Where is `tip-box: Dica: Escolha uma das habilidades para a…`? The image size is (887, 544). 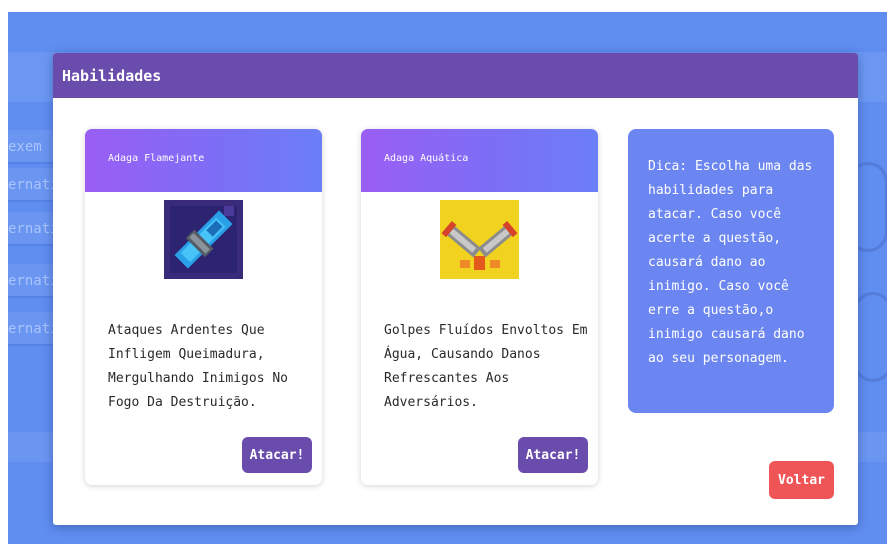
tip-box: Dica: Escolha uma das habilidades para a… is located at coordinates (731, 271).